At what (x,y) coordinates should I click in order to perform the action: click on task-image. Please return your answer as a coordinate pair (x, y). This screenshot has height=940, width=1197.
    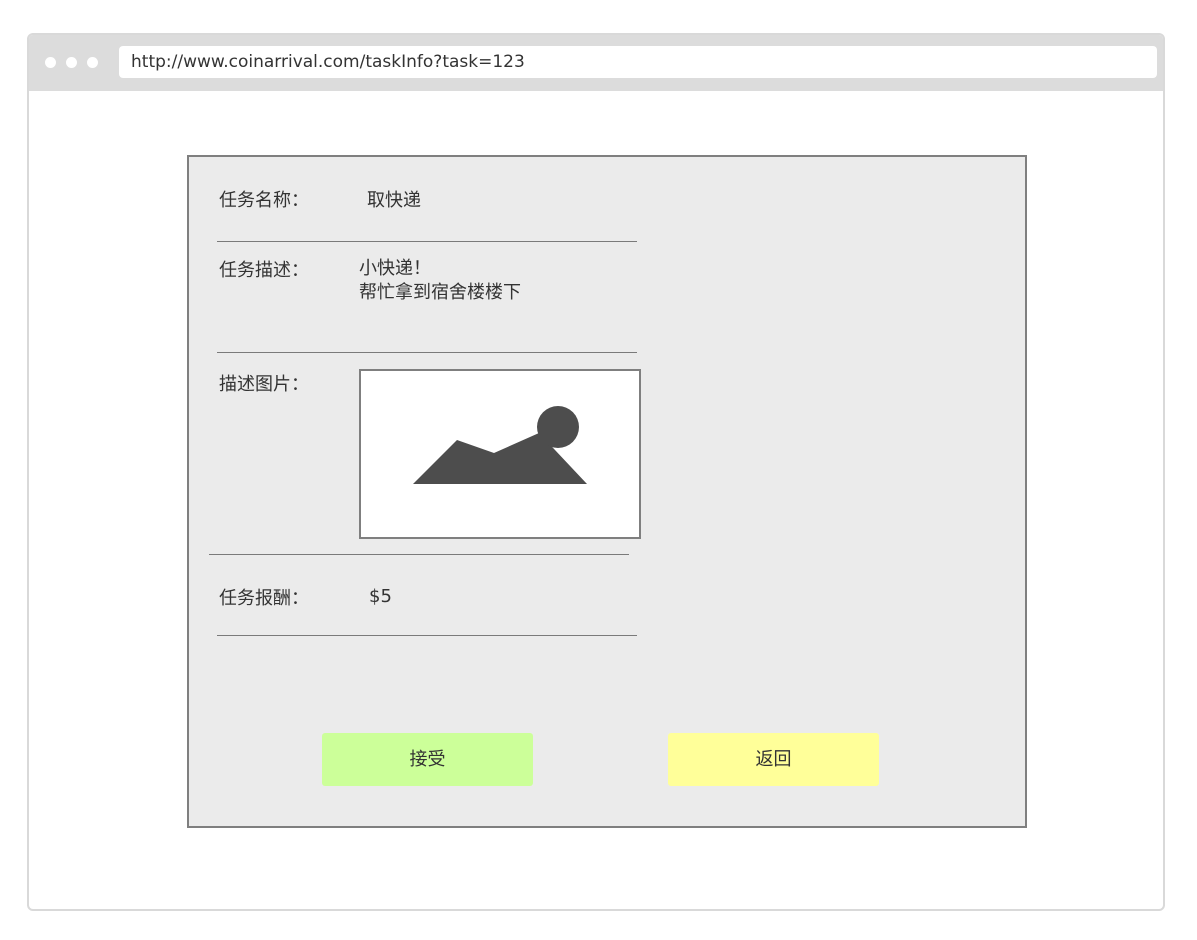
    Looking at the image, I should click on (500, 454).